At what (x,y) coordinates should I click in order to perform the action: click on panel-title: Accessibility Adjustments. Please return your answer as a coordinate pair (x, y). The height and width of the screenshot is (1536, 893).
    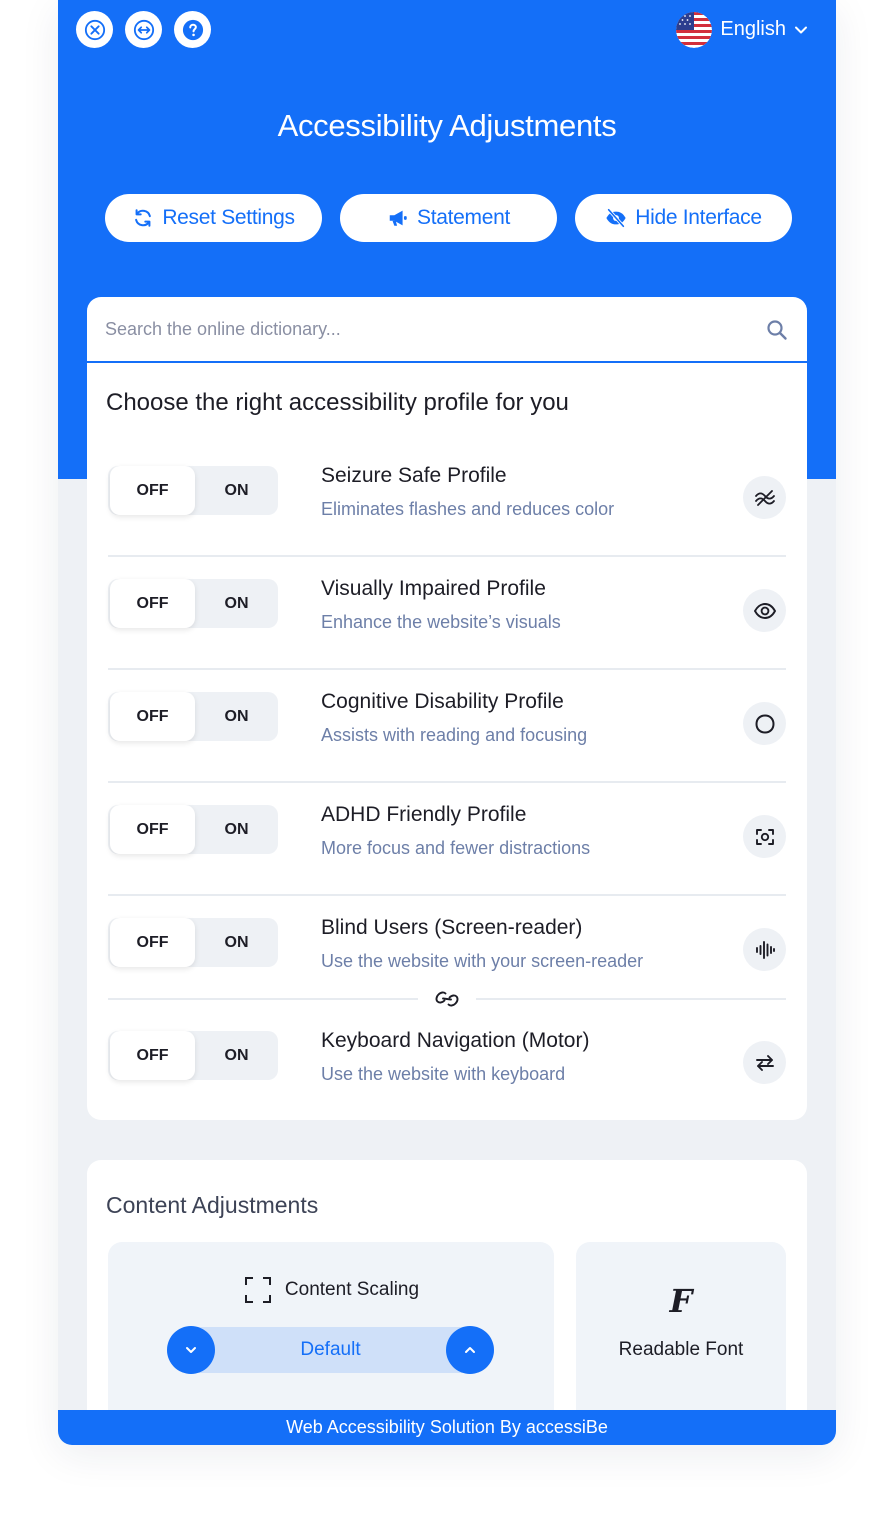
    Looking at the image, I should click on (447, 125).